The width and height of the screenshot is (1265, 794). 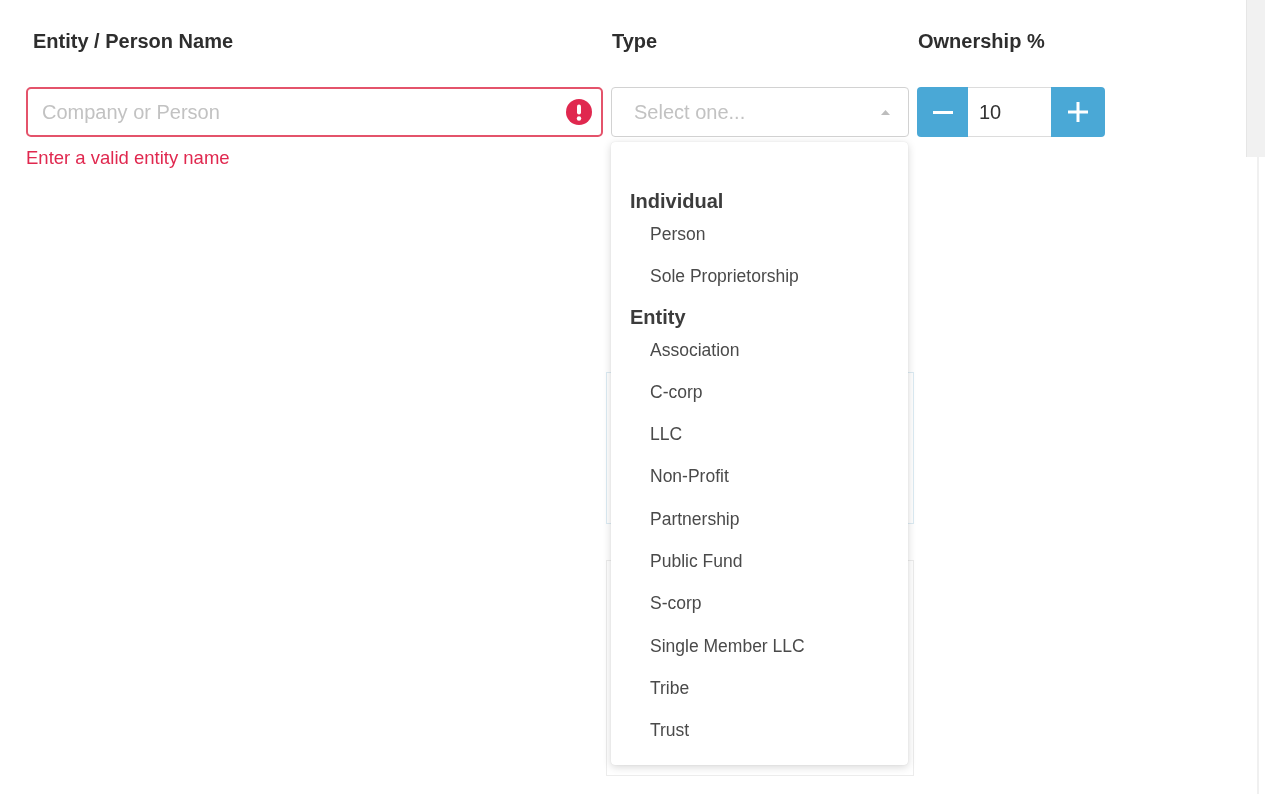 What do you see at coordinates (759, 276) in the screenshot?
I see `dropdown-option: Sole Proprietorship` at bounding box center [759, 276].